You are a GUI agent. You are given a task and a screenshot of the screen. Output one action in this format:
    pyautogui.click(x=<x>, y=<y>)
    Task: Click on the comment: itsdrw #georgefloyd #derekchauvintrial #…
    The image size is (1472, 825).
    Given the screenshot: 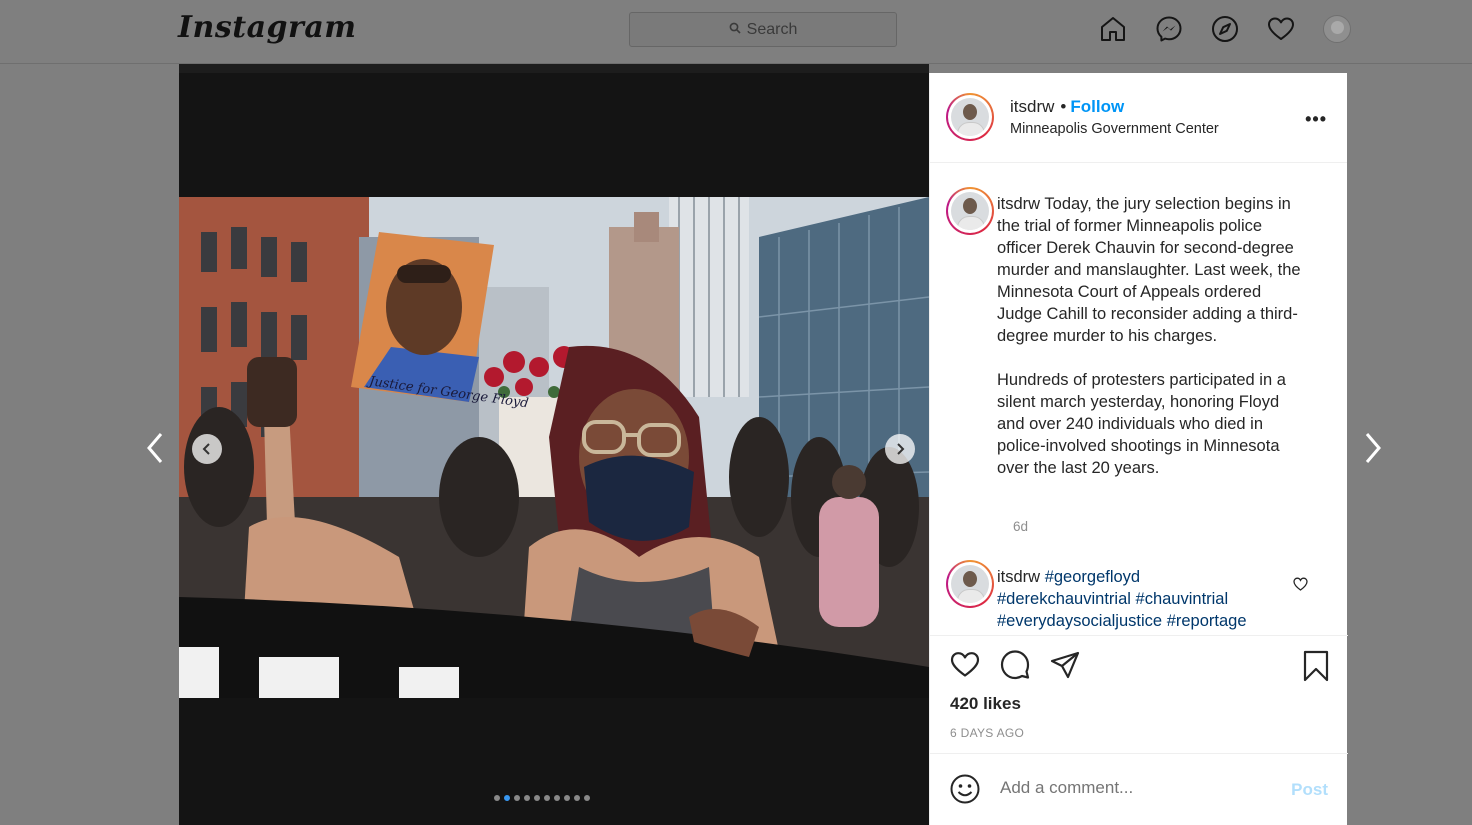 What is the action you would take?
    pyautogui.click(x=1137, y=599)
    